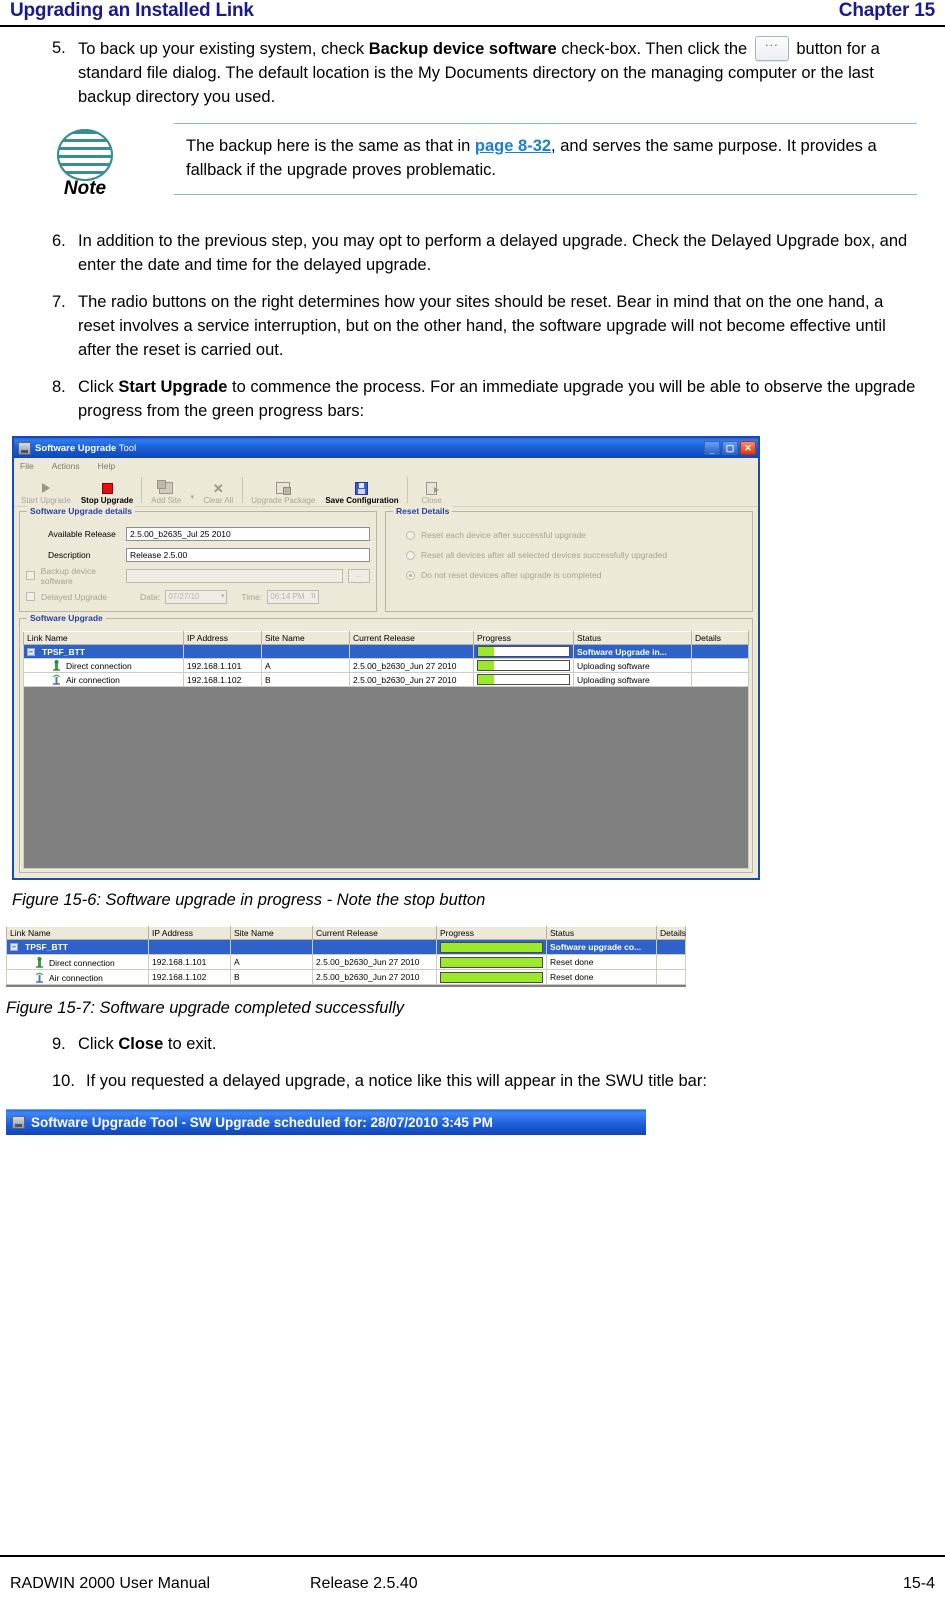 The width and height of the screenshot is (945, 1599). What do you see at coordinates (190, 1044) in the screenshot?
I see `step-9-text-b: to exit.` at bounding box center [190, 1044].